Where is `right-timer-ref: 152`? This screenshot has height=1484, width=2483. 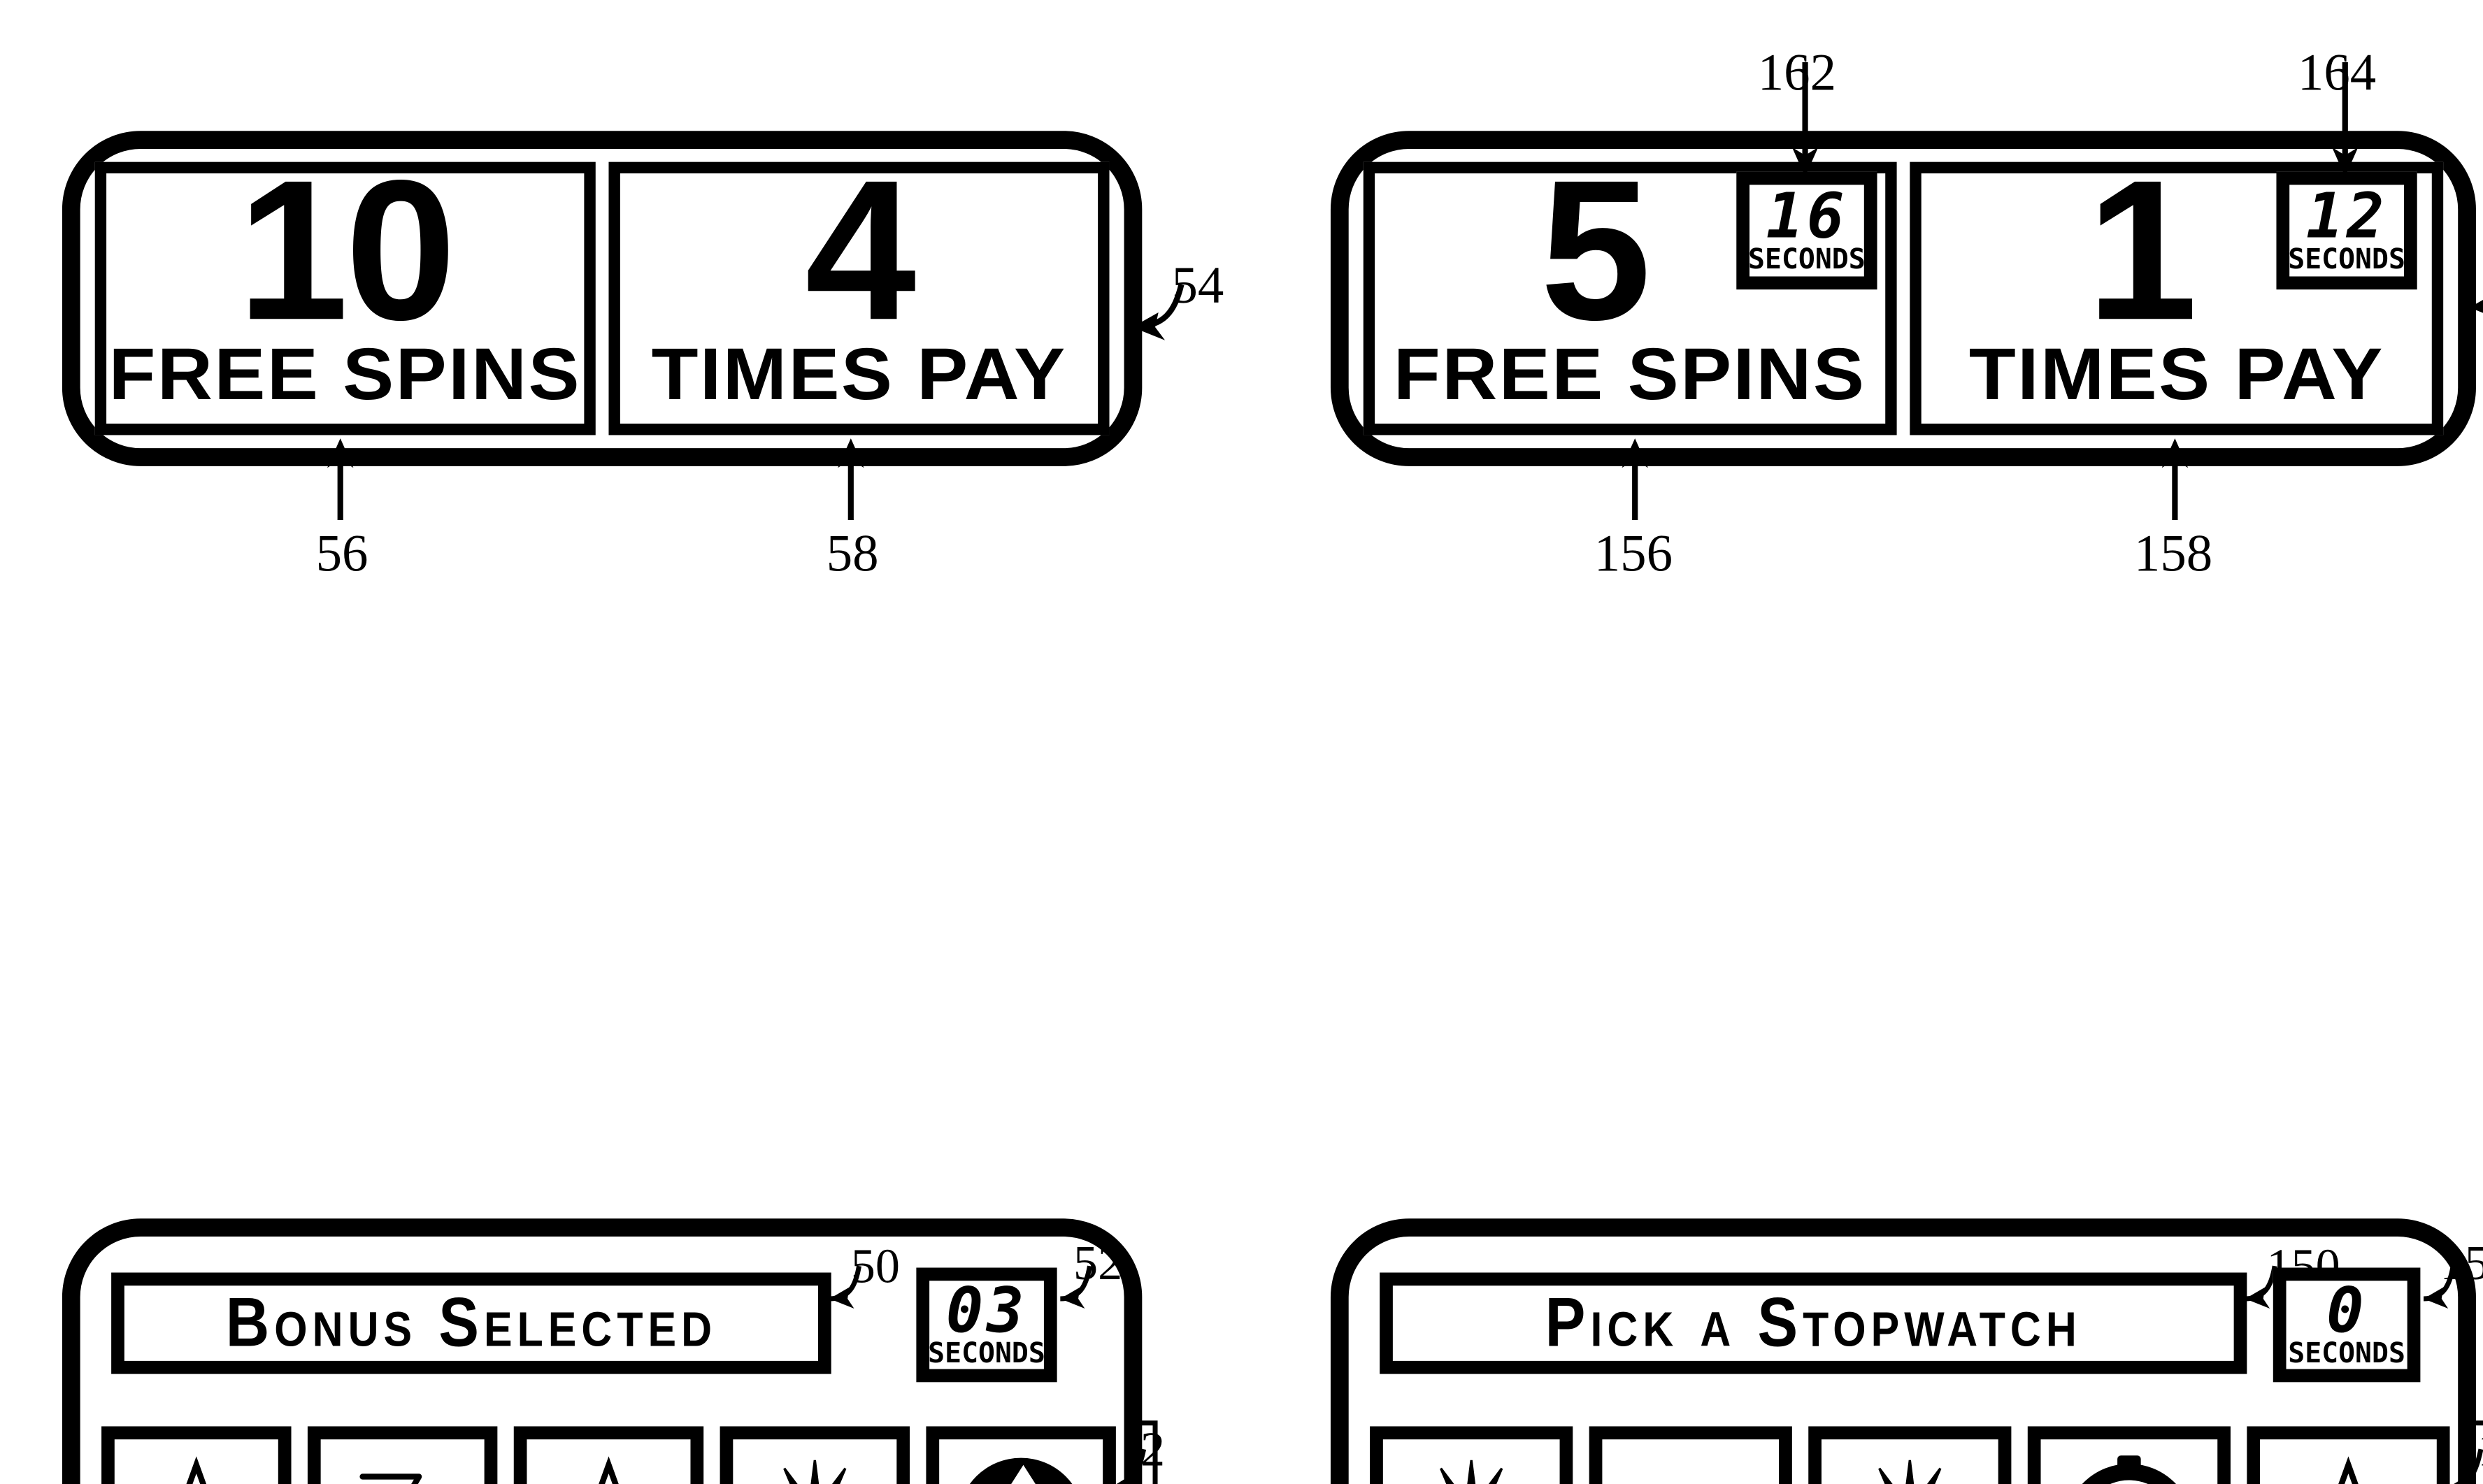
right-timer-ref: 152 is located at coordinates (2461, 1264).